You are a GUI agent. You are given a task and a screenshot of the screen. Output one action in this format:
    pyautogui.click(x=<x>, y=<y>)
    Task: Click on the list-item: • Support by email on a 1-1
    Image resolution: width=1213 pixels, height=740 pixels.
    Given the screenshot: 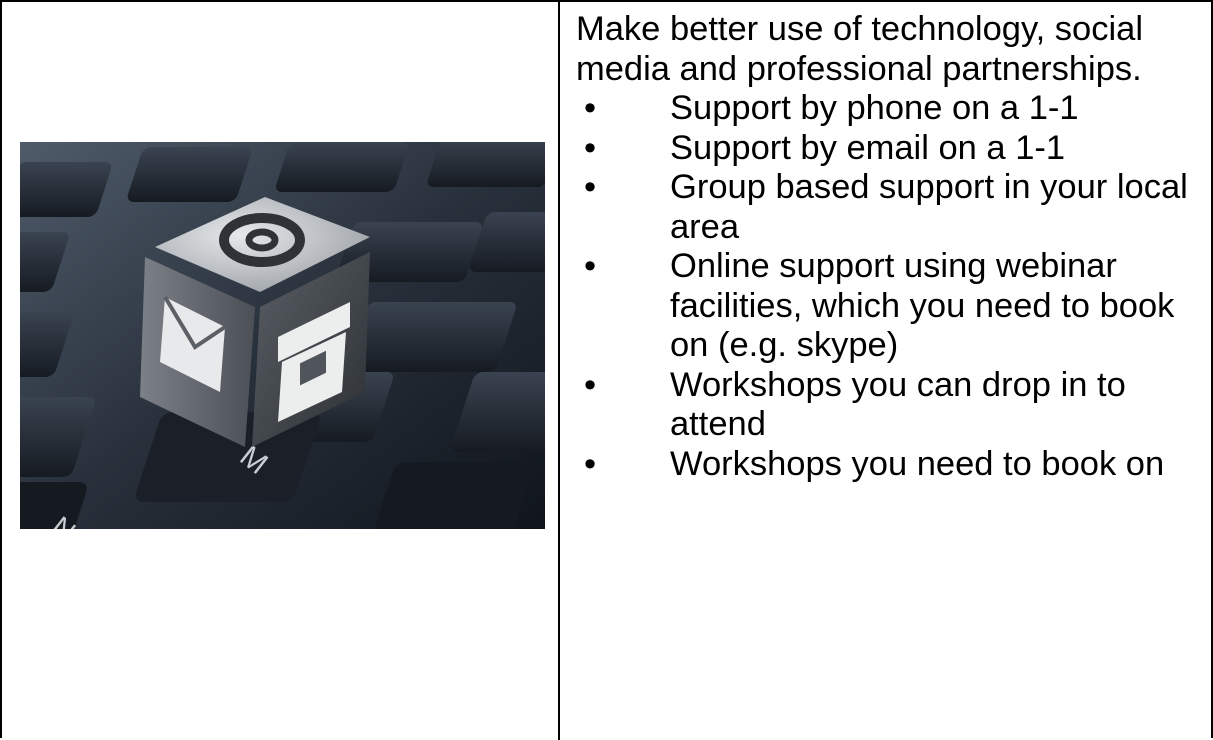 What is the action you would take?
    pyautogui.click(x=825, y=147)
    